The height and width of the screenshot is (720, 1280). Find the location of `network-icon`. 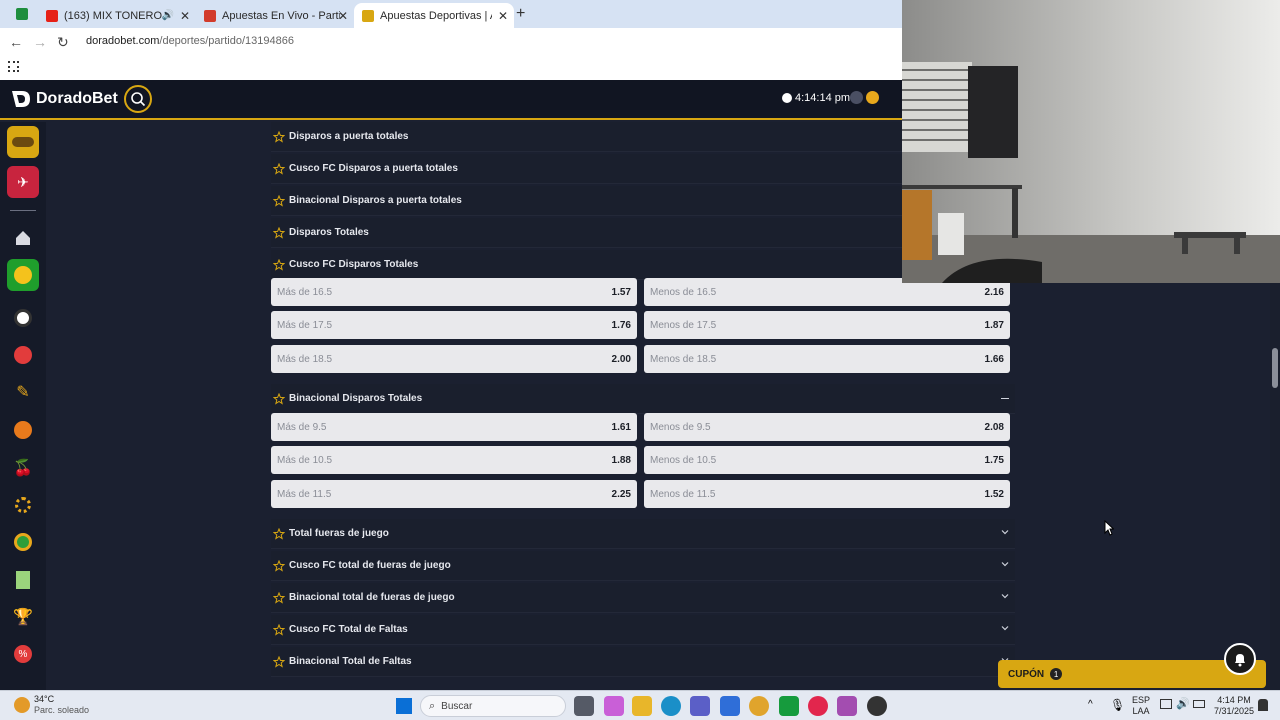

network-icon is located at coordinates (1166, 704).